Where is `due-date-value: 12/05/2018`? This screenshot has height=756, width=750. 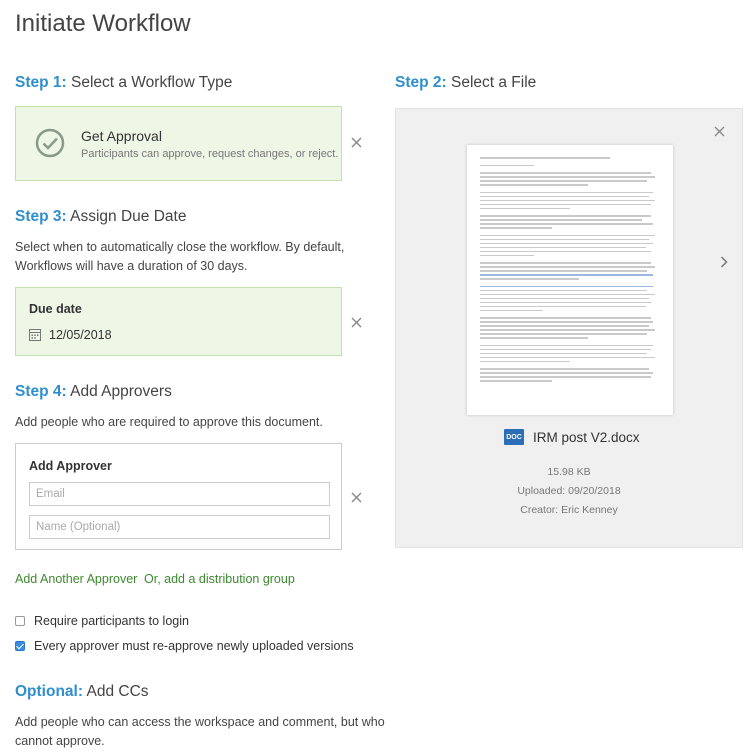
due-date-value: 12/05/2018 is located at coordinates (80, 335).